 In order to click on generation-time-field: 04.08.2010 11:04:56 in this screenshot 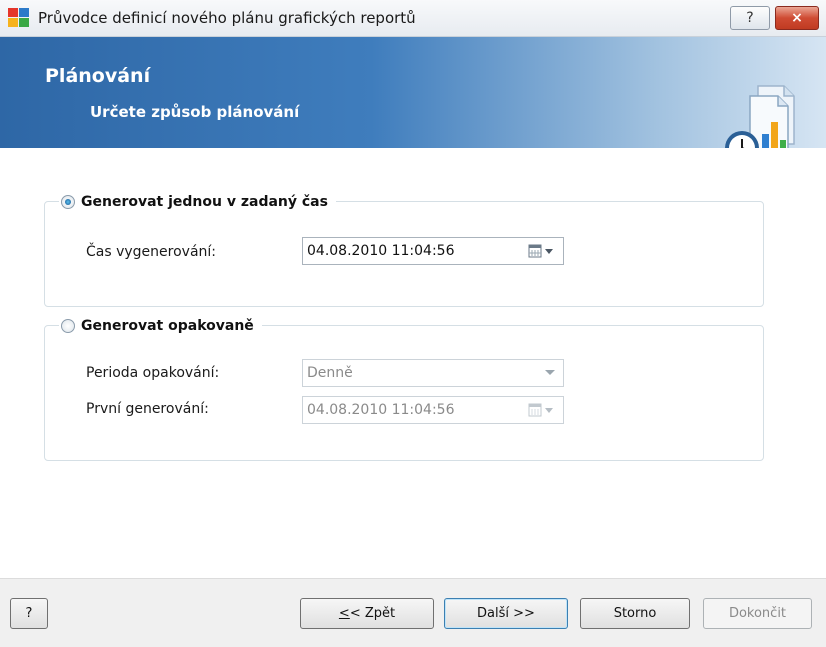, I will do `click(433, 251)`.